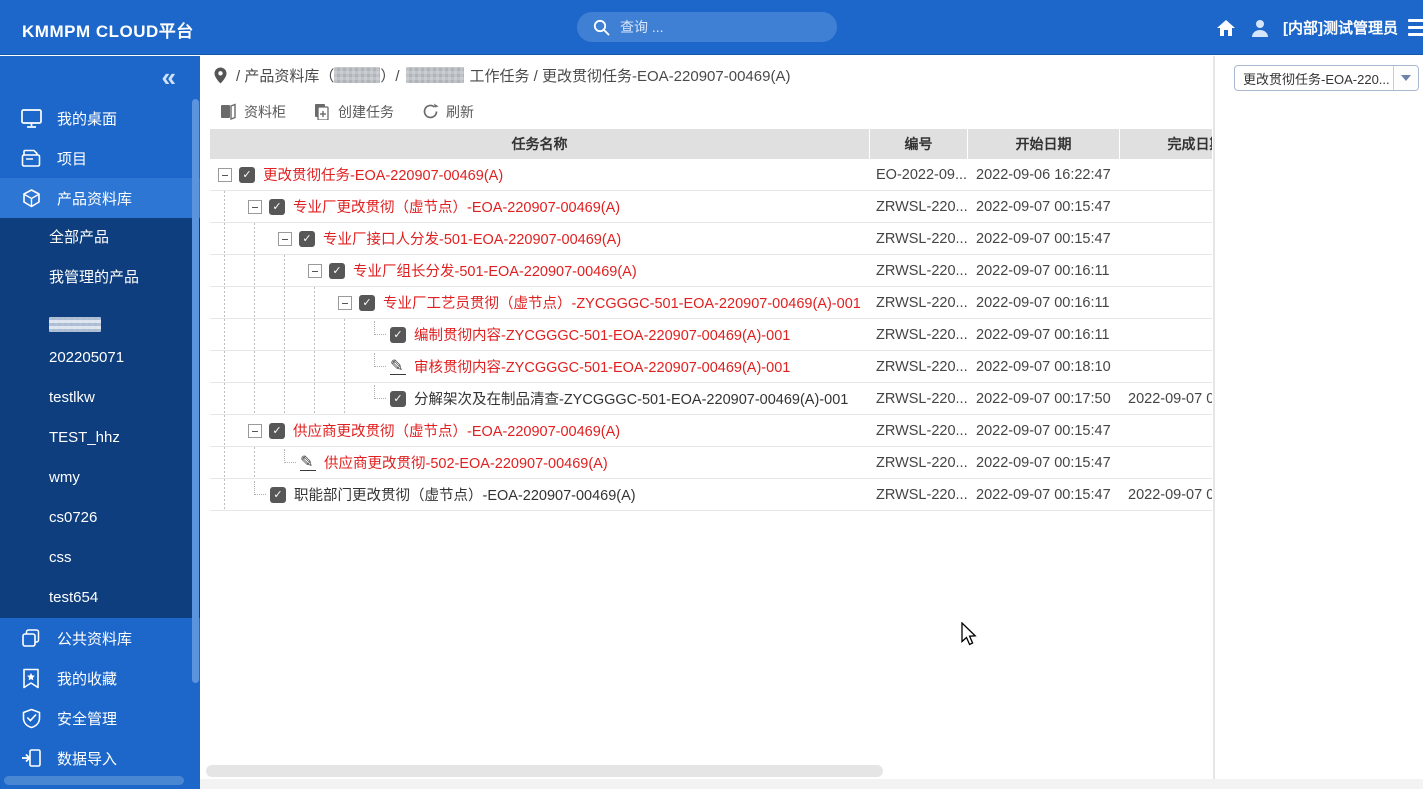 The image size is (1423, 789). Describe the element at coordinates (100, 598) in the screenshot. I see `sidebar-subitem: test654` at that location.